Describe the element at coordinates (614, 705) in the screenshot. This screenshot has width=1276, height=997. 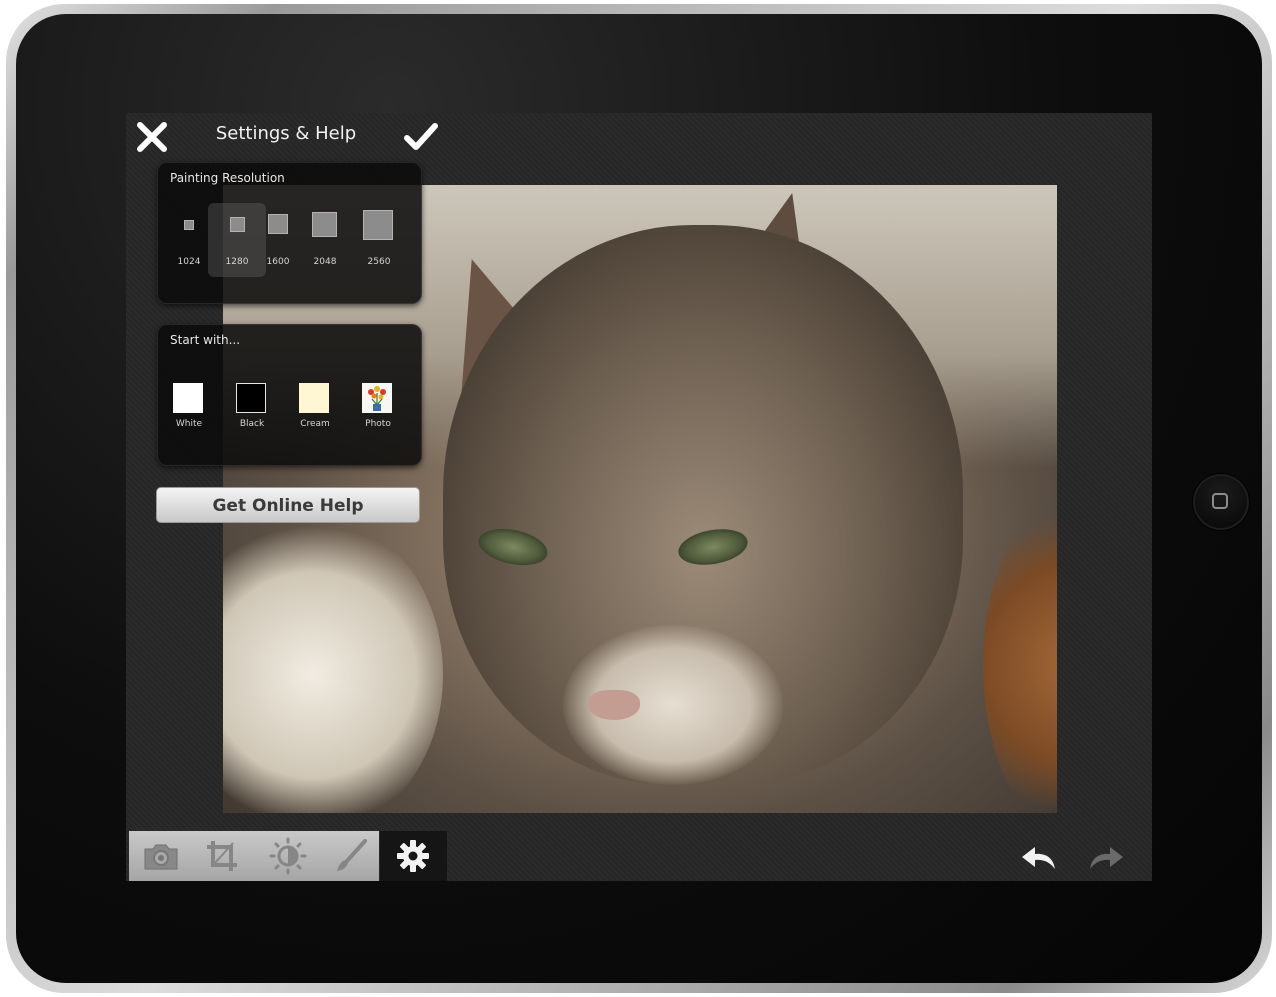
I see `photo-cat-nose` at that location.